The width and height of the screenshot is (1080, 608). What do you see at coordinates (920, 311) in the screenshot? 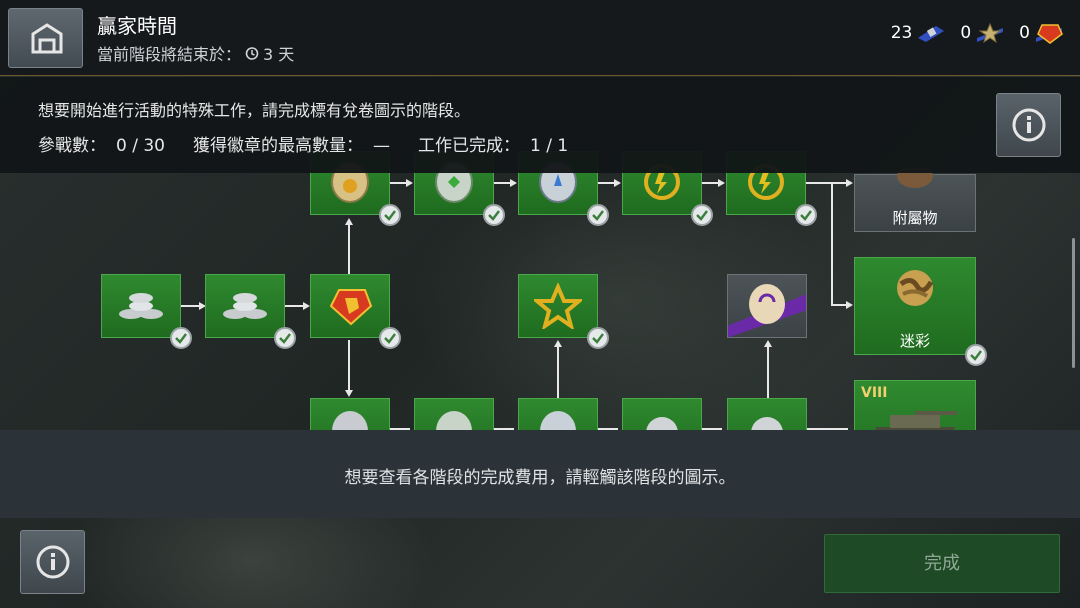
I see `stage-node-camouflage: 迷彩` at bounding box center [920, 311].